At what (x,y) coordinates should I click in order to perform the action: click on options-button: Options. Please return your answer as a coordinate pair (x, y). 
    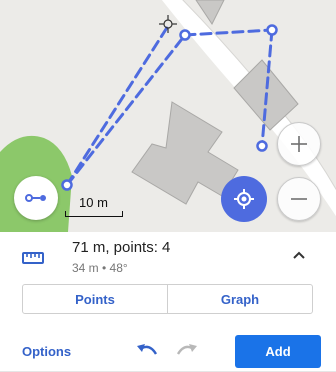
    Looking at the image, I should click on (46, 351).